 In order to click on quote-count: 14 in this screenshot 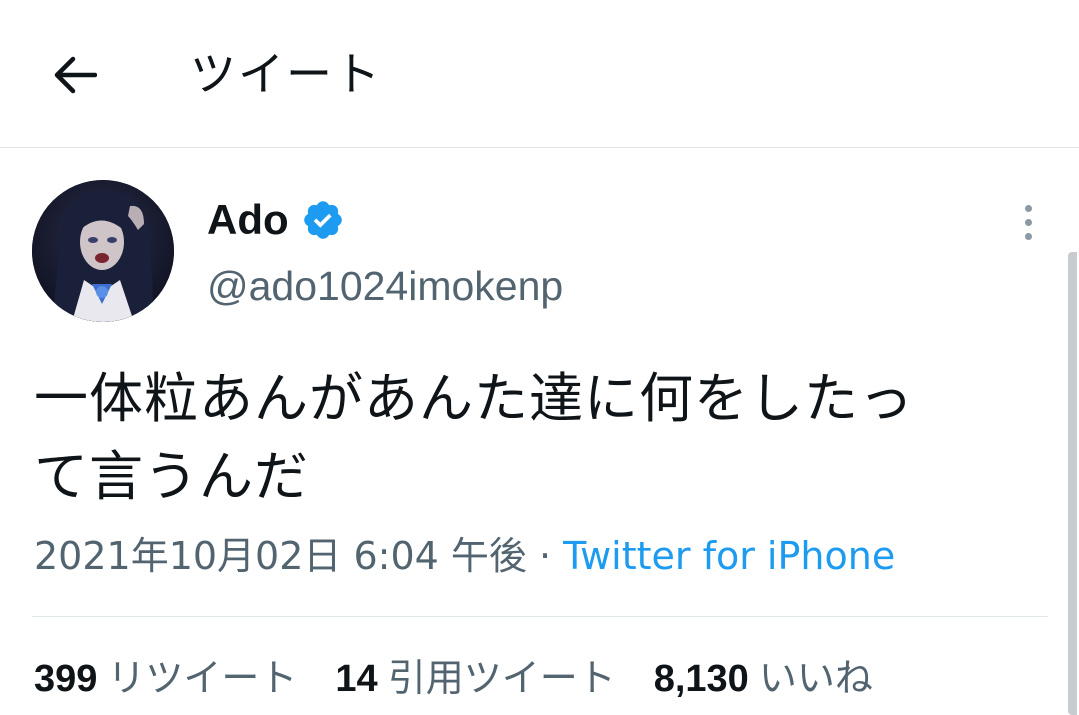, I will do `click(356, 679)`.